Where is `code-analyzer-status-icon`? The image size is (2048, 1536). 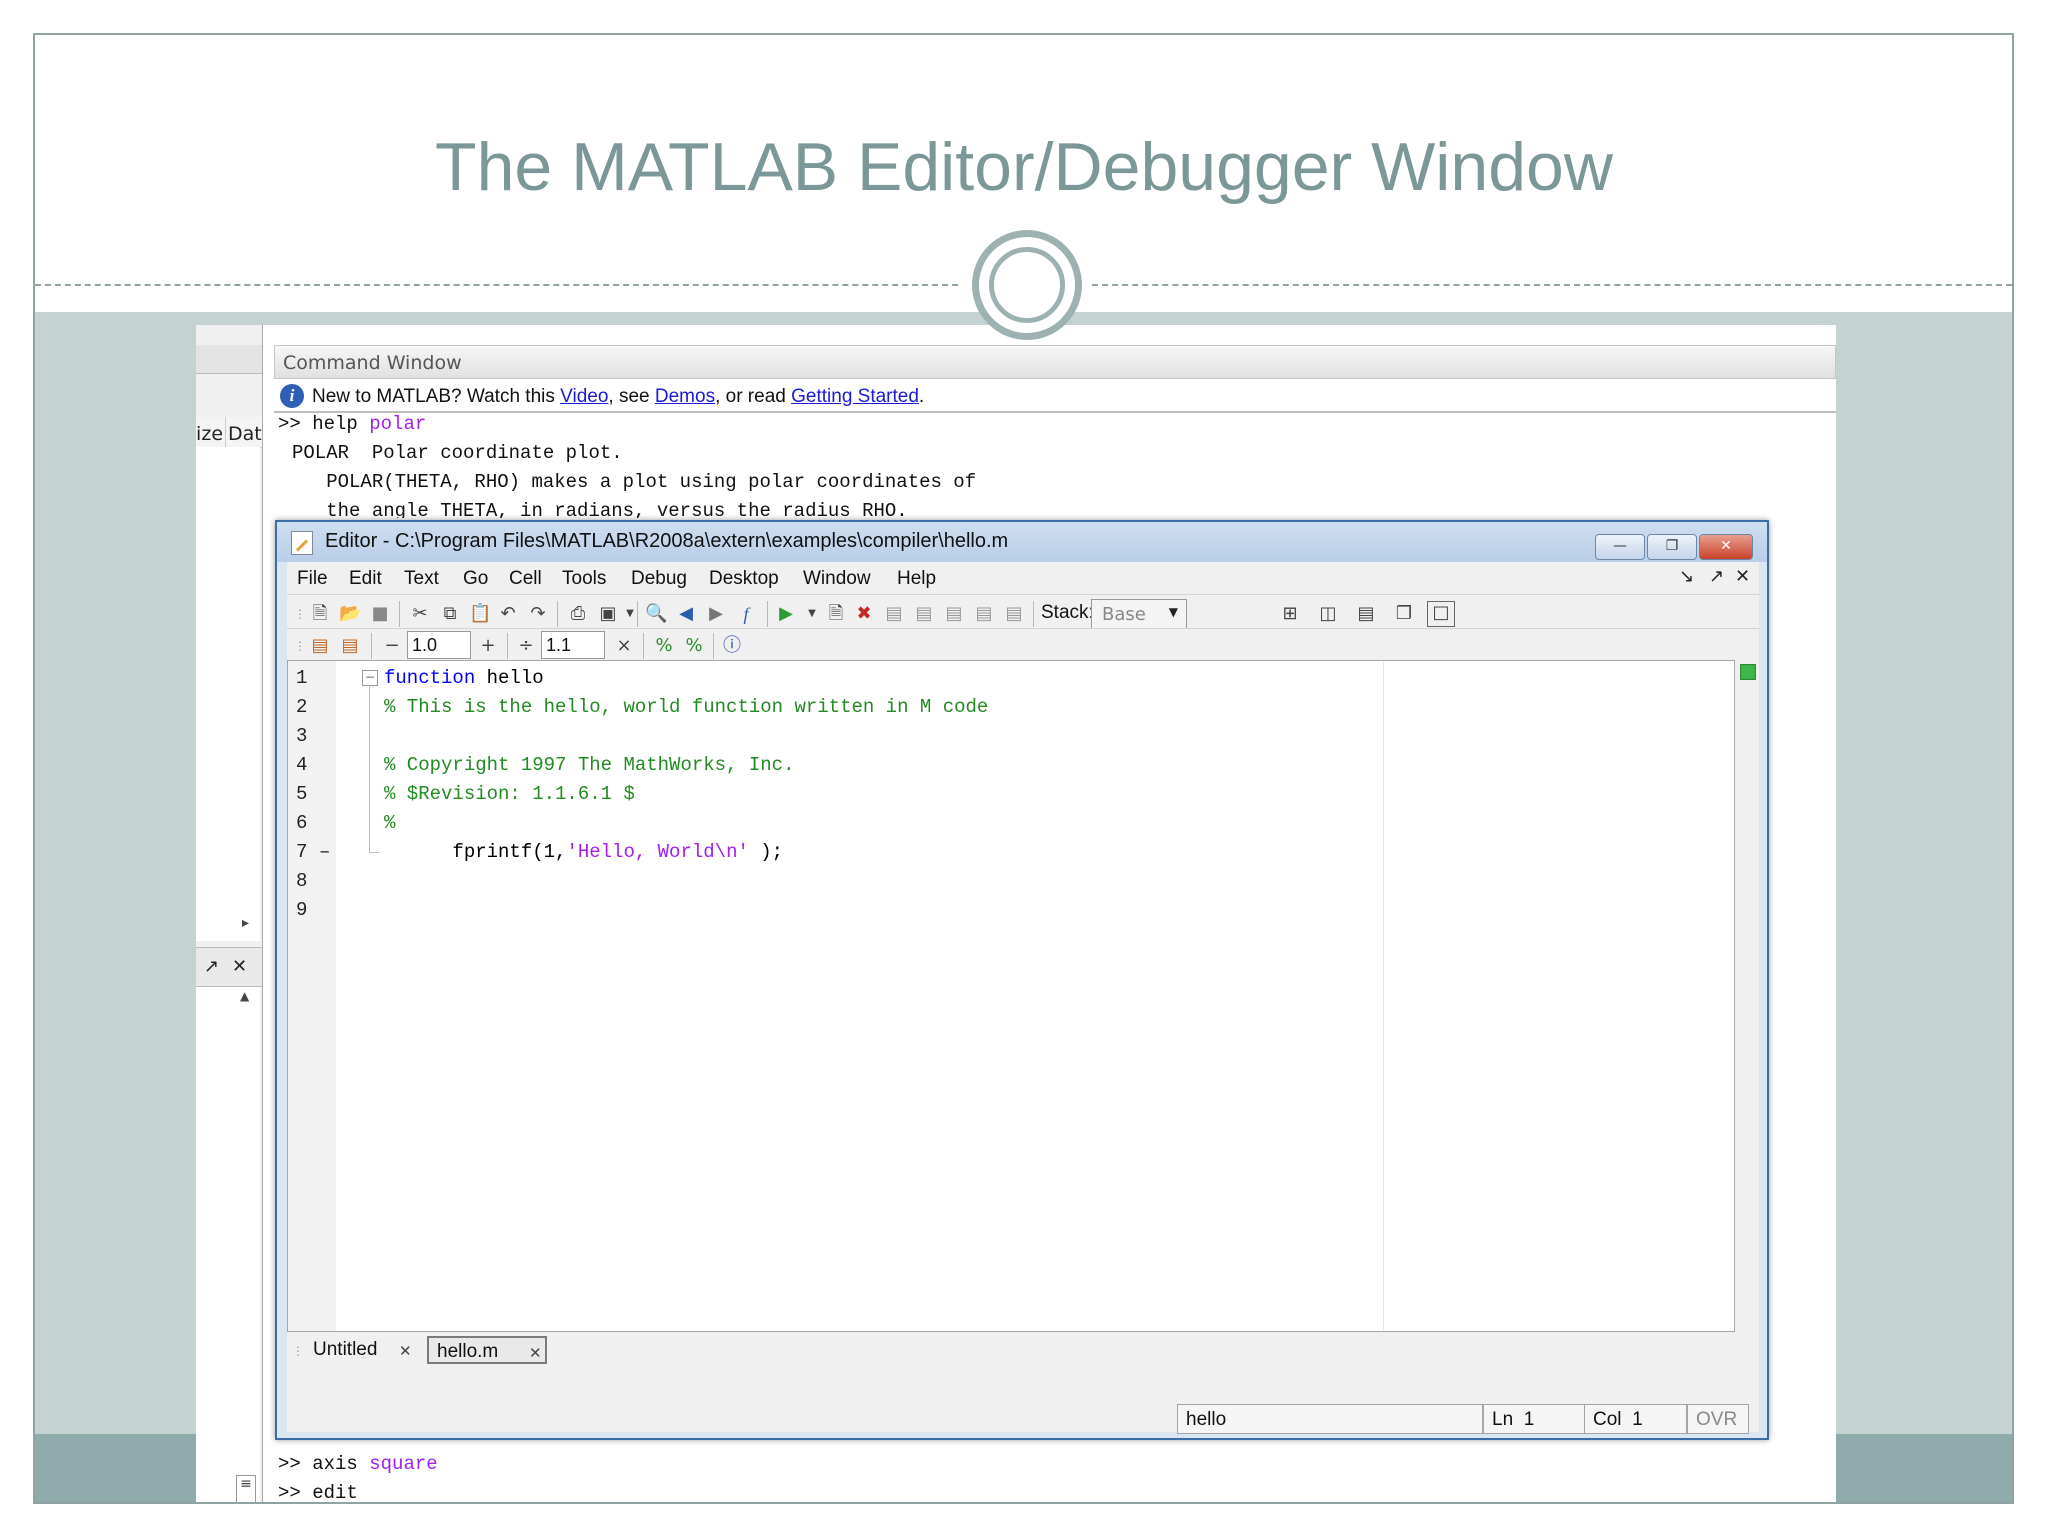
code-analyzer-status-icon is located at coordinates (1748, 672).